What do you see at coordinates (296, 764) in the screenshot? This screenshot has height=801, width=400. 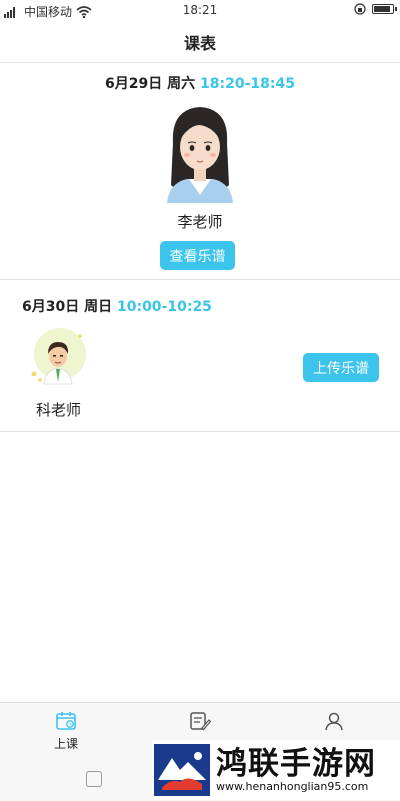 I see `watermark-title: 鸿联手游网` at bounding box center [296, 764].